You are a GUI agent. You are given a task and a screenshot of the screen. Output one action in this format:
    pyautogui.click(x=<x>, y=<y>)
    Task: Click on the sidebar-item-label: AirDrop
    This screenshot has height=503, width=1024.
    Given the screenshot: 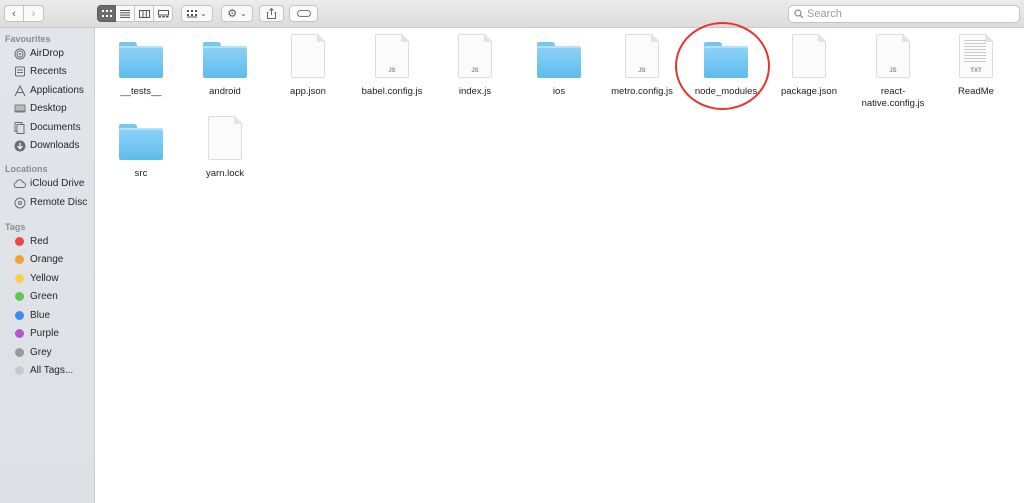 What is the action you would take?
    pyautogui.click(x=47, y=53)
    